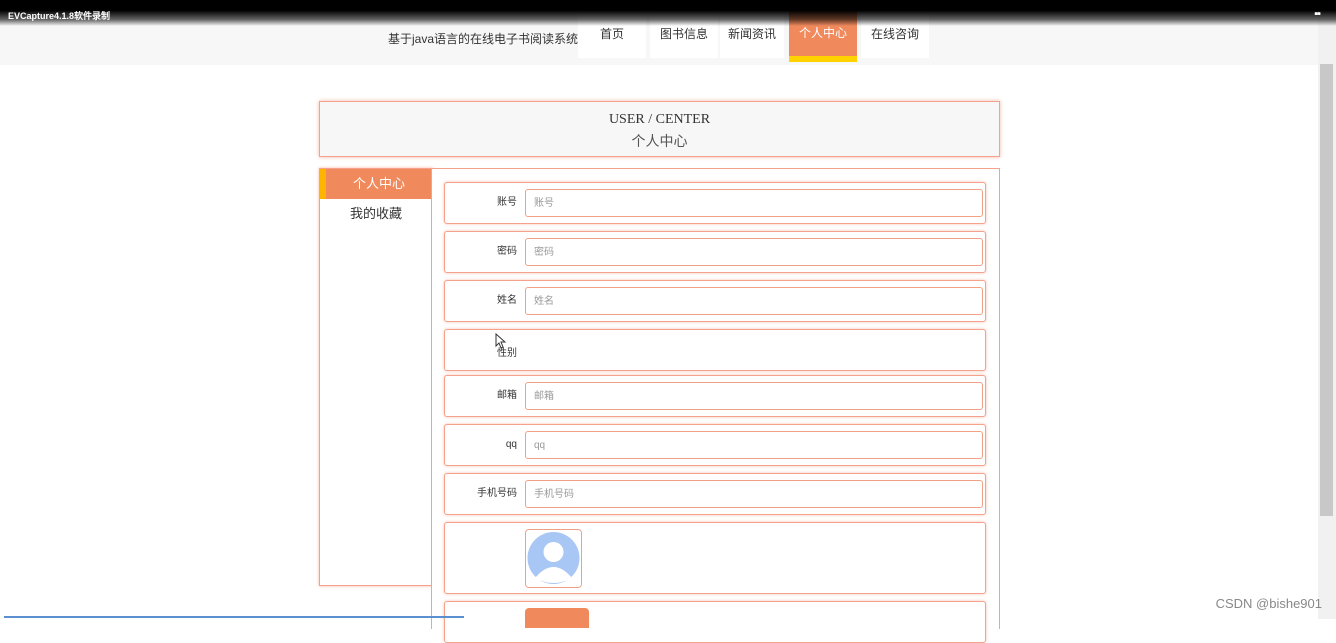 Image resolution: width=1336 pixels, height=643 pixels. I want to click on form-row-name: 姓名, so click(715, 301).